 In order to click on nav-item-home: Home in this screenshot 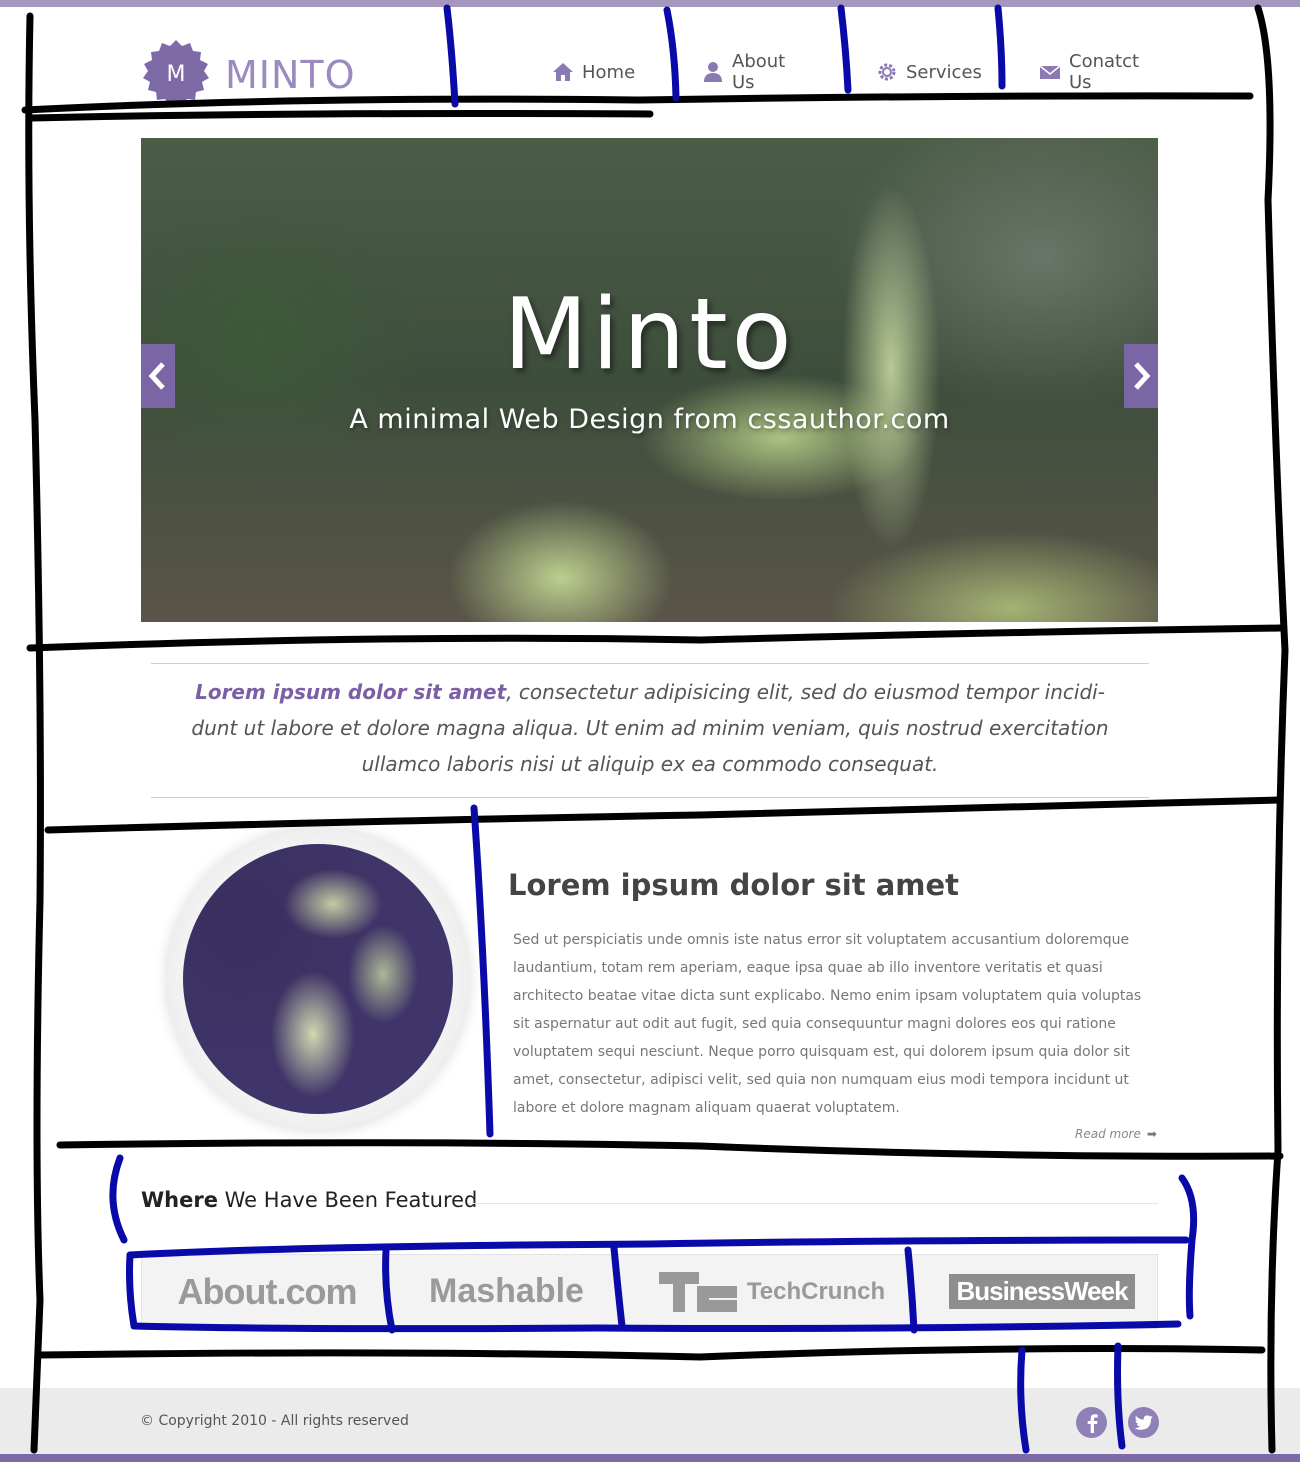, I will do `click(593, 72)`.